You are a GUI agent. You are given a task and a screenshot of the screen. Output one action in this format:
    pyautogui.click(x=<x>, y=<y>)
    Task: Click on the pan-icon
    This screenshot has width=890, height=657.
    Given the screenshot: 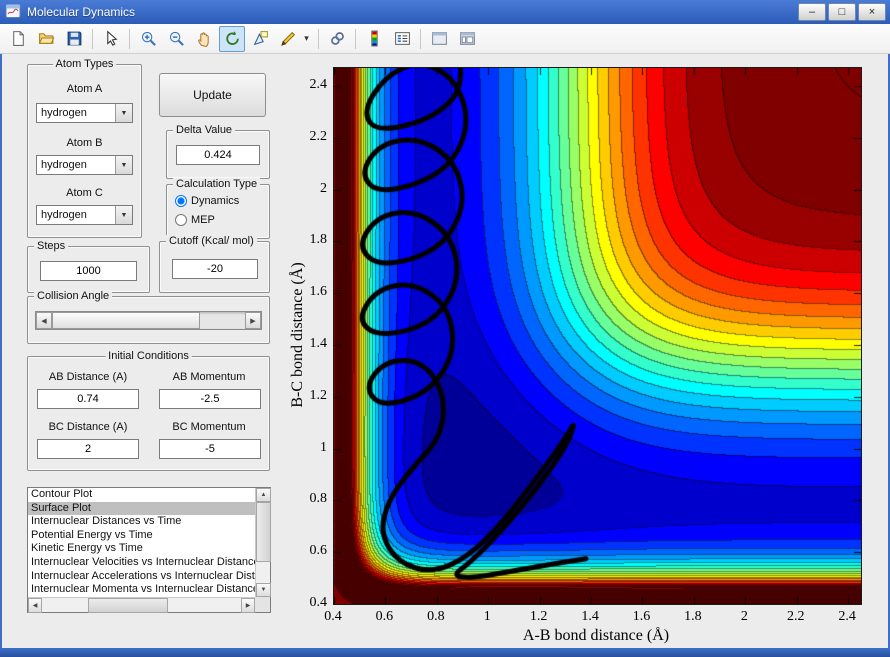 What is the action you would take?
    pyautogui.click(x=204, y=39)
    